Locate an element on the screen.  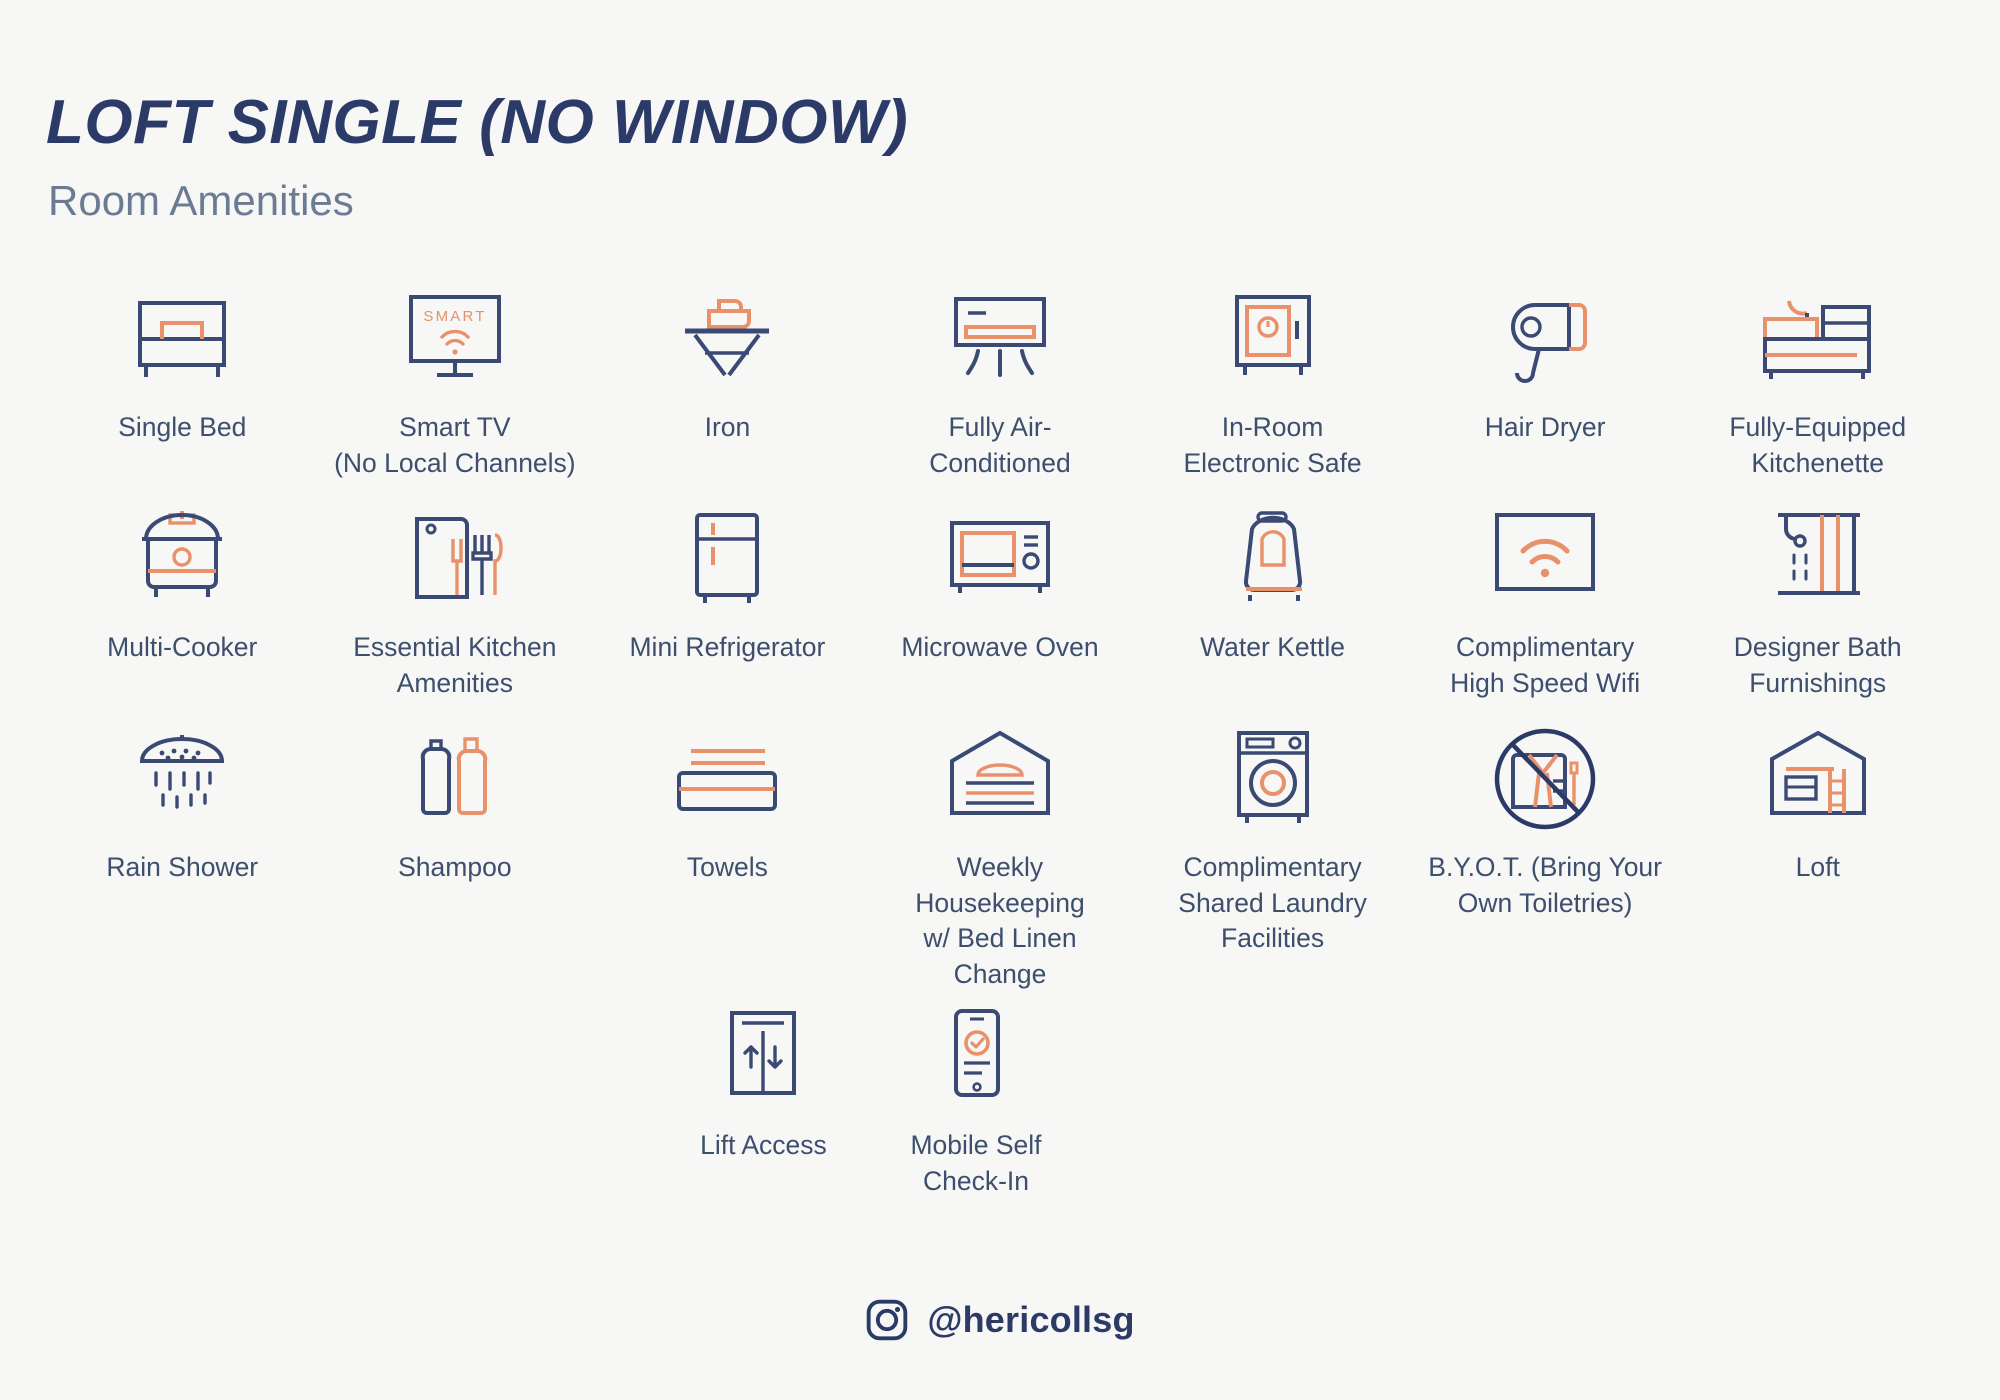
multi-cooker-icon is located at coordinates (182, 557).